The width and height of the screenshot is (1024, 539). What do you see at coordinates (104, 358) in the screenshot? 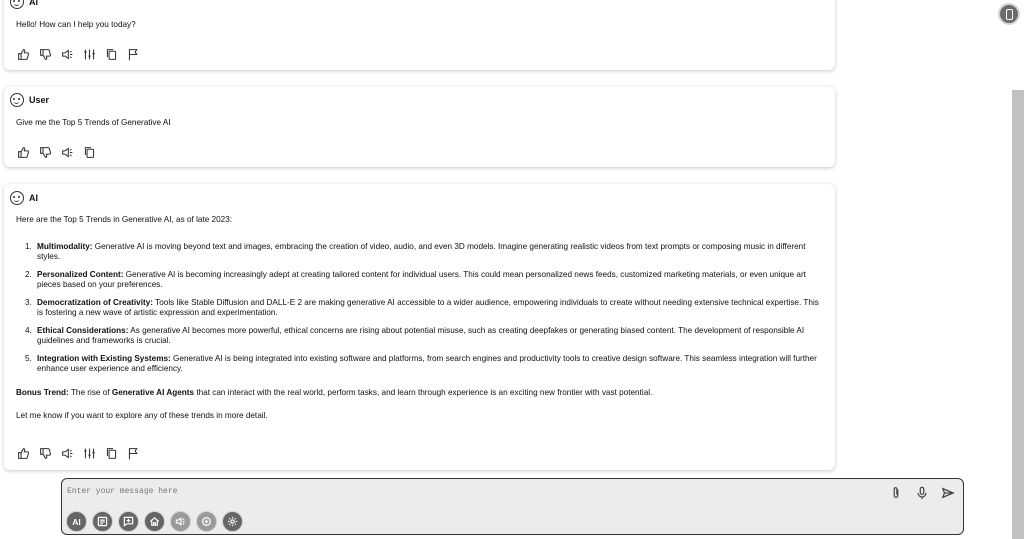
I see `trend-title: Integration with Existing Systems:` at bounding box center [104, 358].